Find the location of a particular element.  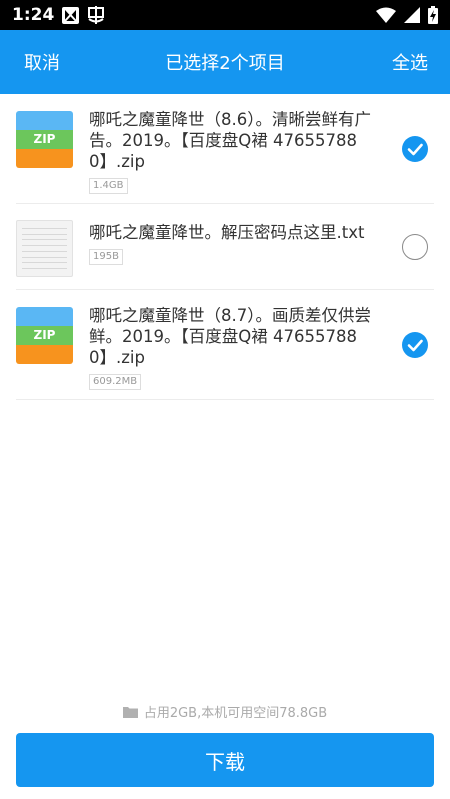

unchecked-checkbox is located at coordinates (415, 247).